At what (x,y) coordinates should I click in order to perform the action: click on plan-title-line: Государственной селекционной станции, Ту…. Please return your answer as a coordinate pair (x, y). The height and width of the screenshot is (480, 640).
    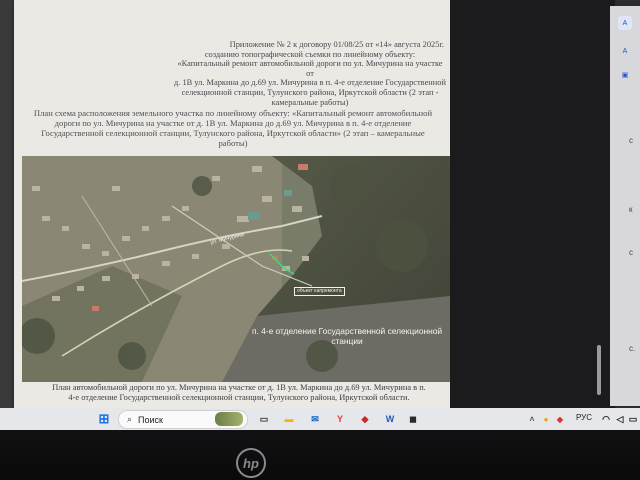
    Looking at the image, I should click on (233, 133).